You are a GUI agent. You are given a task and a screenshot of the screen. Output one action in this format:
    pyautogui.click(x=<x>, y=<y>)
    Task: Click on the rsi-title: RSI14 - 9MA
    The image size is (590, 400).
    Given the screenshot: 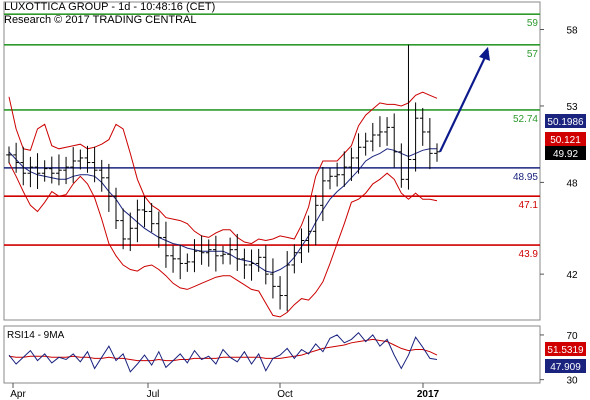 What is the action you would take?
    pyautogui.click(x=36, y=335)
    